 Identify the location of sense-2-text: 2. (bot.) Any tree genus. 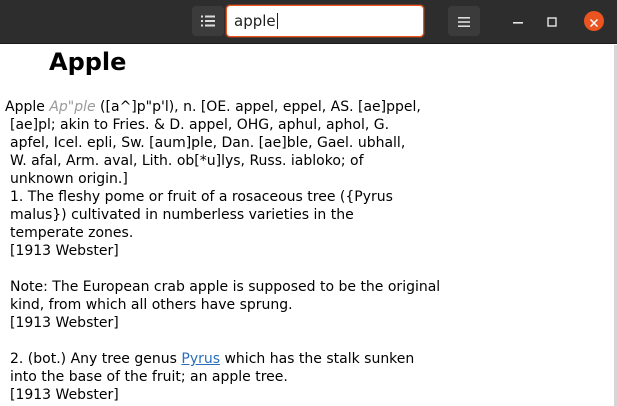
(96, 359).